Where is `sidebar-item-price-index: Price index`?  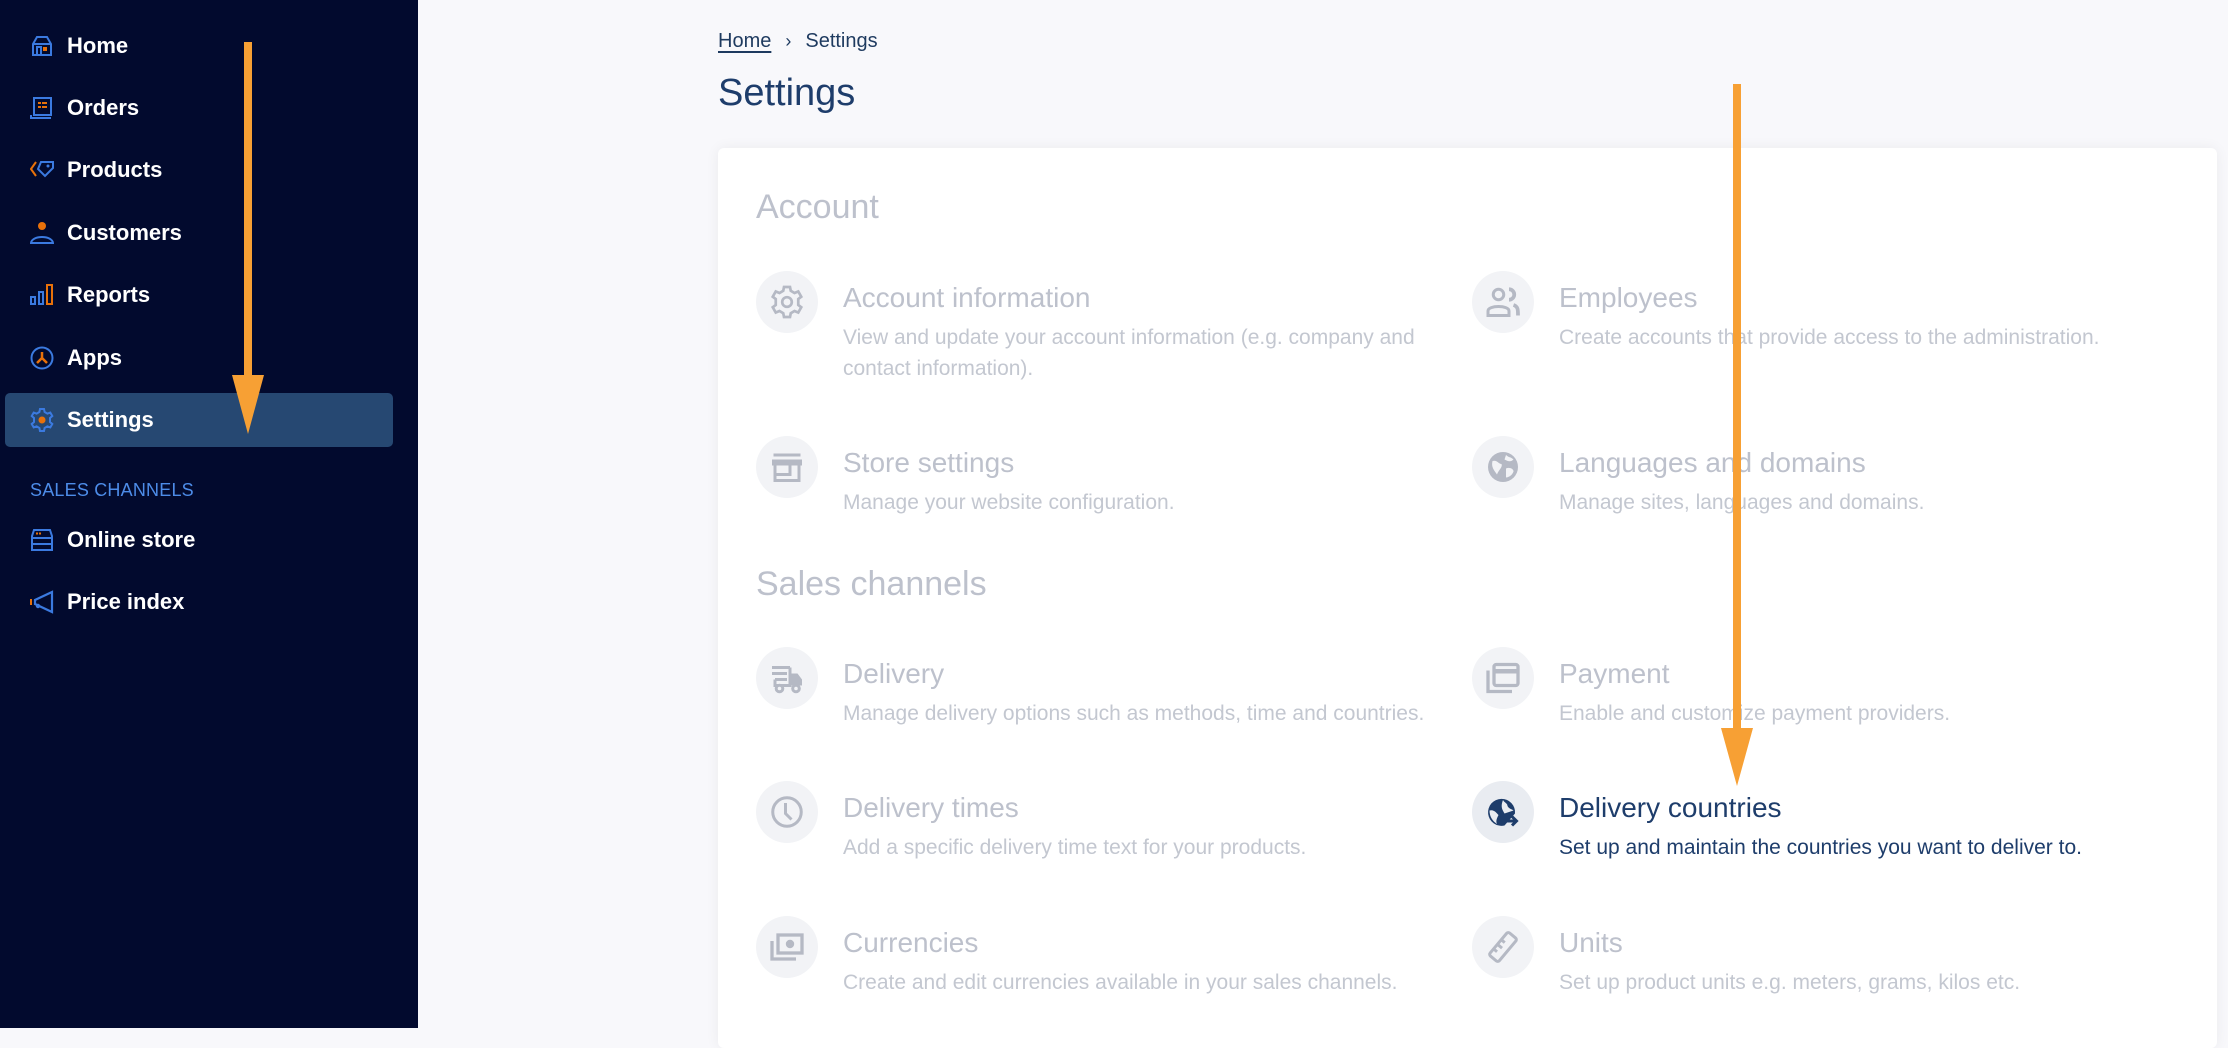
sidebar-item-price-index: Price index is located at coordinates (199, 602).